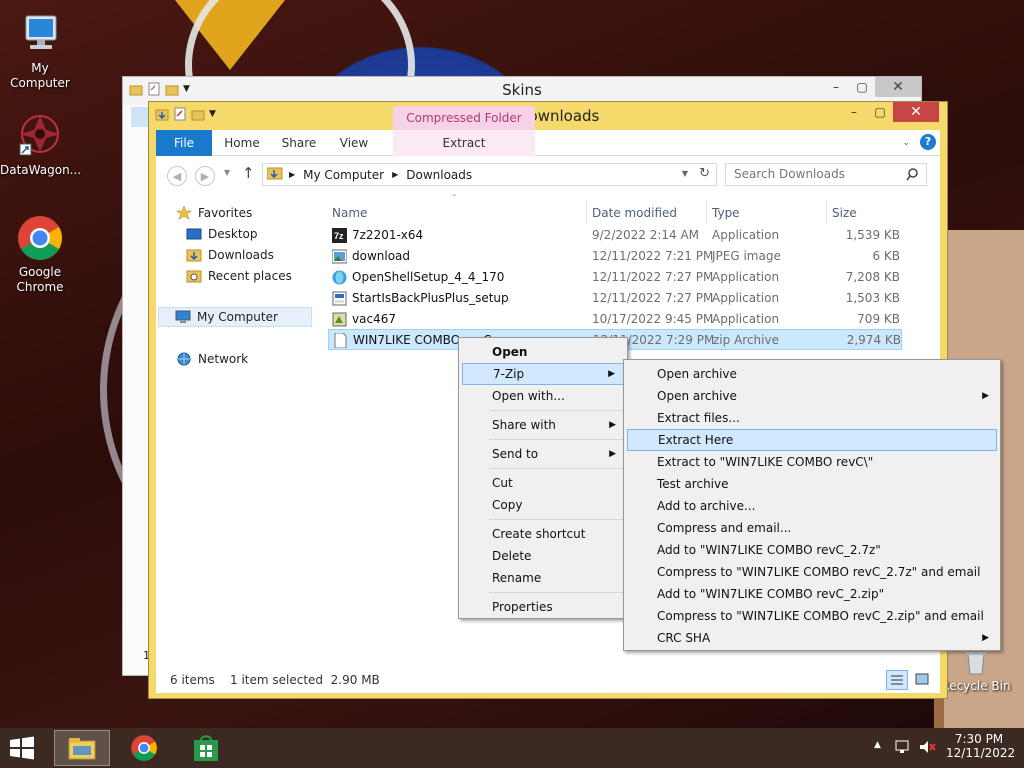 The image size is (1024, 768). Describe the element at coordinates (214, 213) in the screenshot. I see `nav-item-favorites: Favorites` at that location.